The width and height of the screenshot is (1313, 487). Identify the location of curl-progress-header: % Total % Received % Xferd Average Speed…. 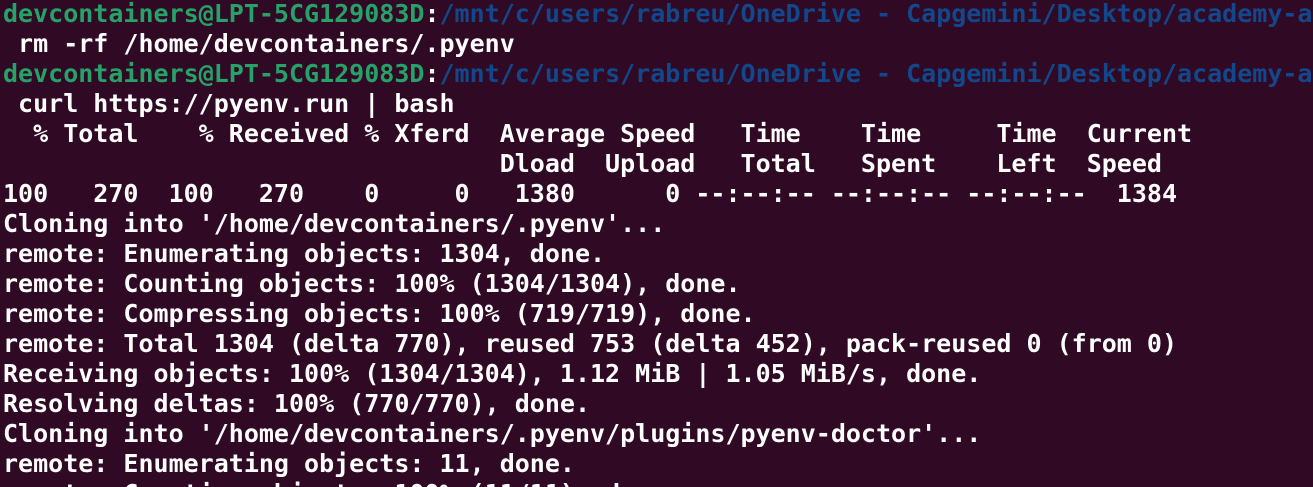
(598, 133).